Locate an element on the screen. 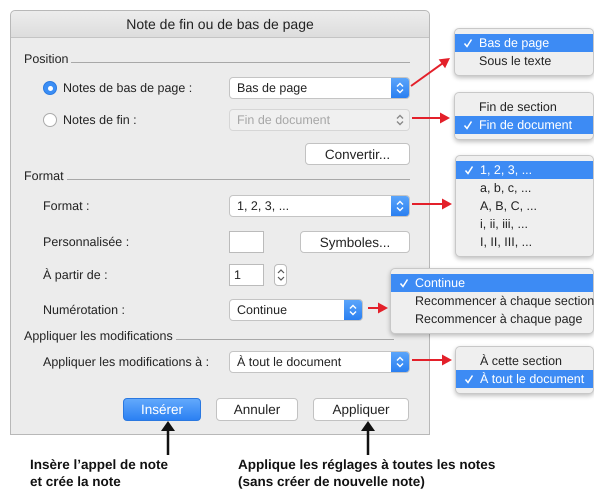 This screenshot has width=594, height=490. menu-item: Sous le texte is located at coordinates (524, 61).